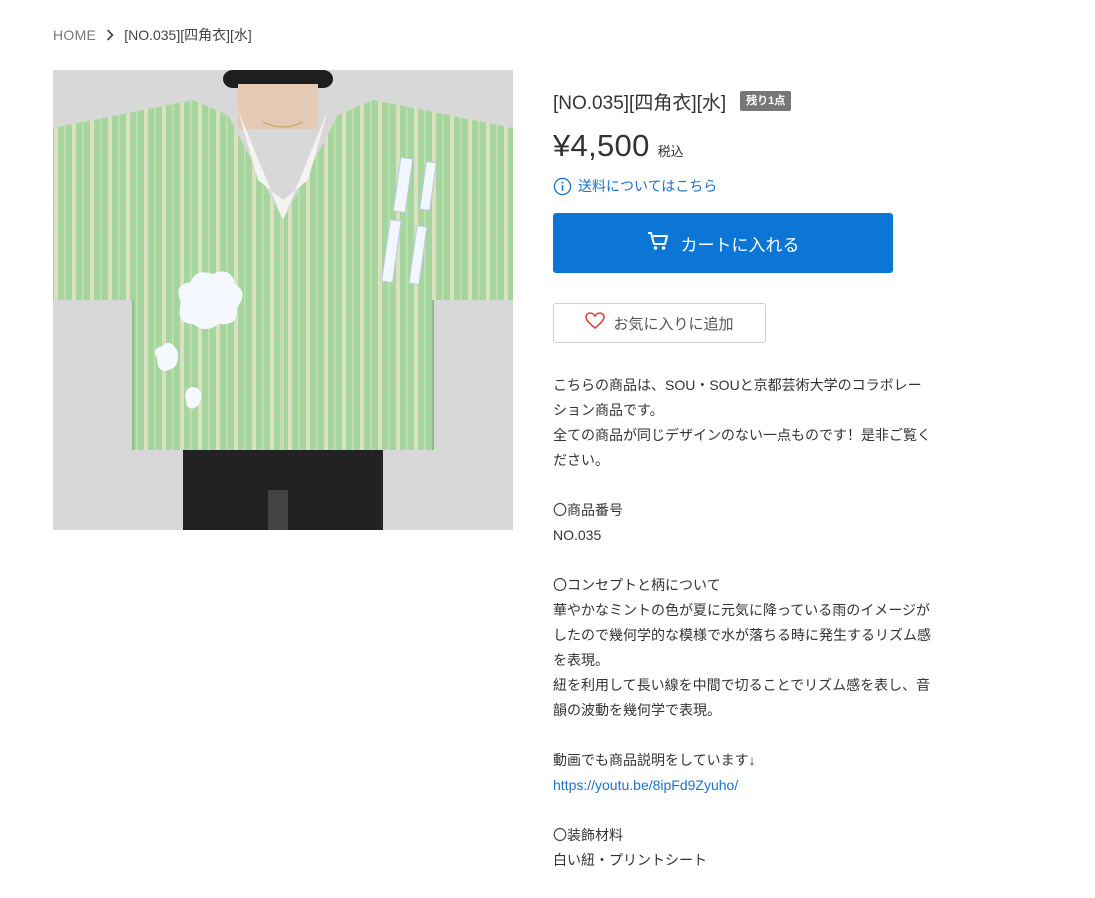 Image resolution: width=1095 pixels, height=898 pixels. What do you see at coordinates (74, 35) in the screenshot?
I see `breadcrumb-home-link: HOME` at bounding box center [74, 35].